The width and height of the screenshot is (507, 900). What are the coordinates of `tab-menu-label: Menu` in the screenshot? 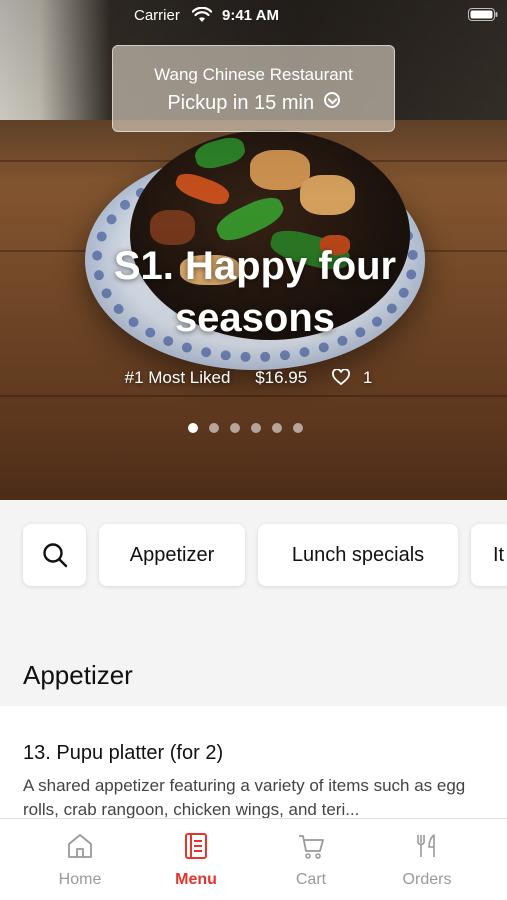 It's located at (196, 879).